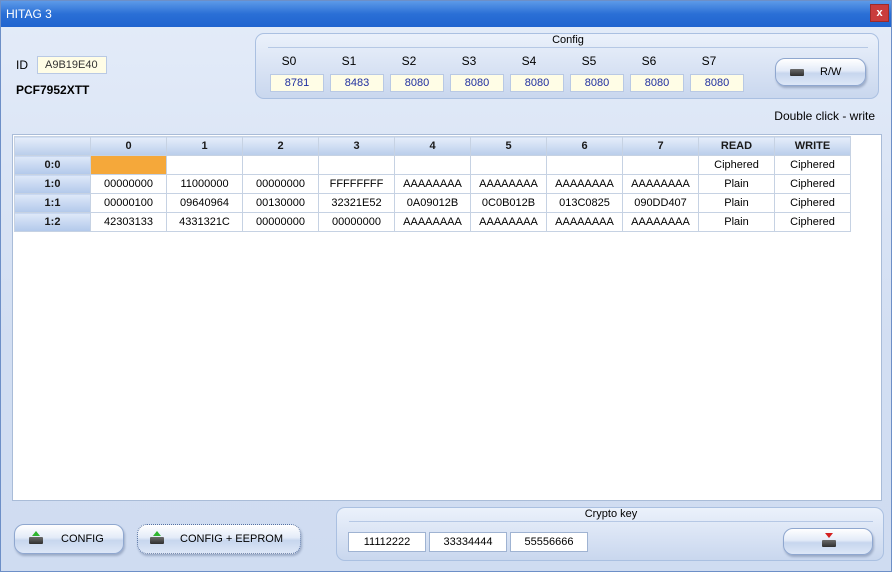 This screenshot has height=572, width=892. What do you see at coordinates (649, 61) in the screenshot?
I see `config-label-s6: S6` at bounding box center [649, 61].